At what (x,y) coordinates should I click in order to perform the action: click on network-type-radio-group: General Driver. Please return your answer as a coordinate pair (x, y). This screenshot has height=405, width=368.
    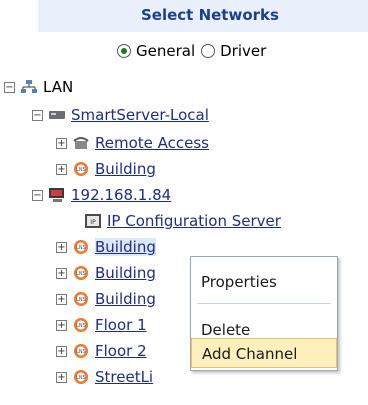
    Looking at the image, I should click on (194, 51).